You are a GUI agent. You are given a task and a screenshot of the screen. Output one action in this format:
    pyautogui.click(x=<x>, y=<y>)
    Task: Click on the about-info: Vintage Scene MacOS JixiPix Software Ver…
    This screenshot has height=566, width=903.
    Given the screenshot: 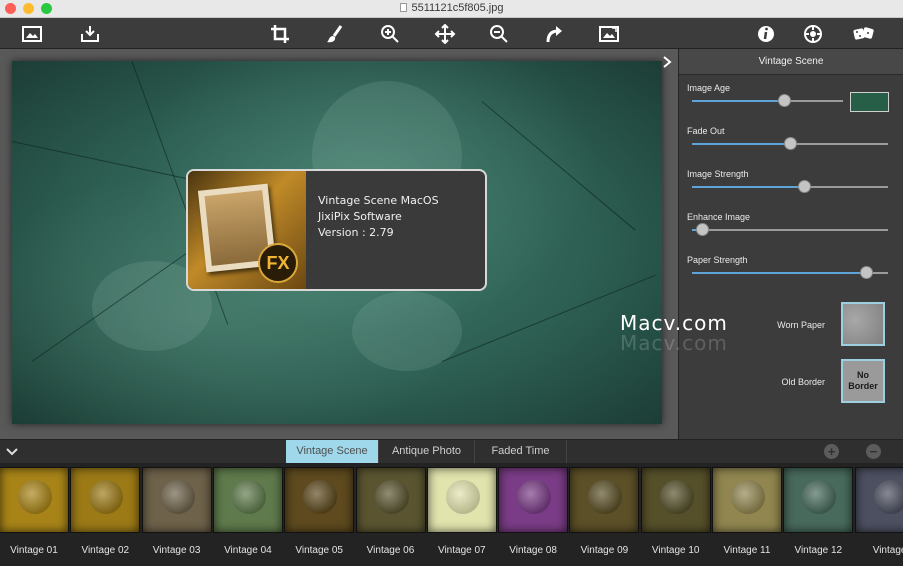 What is the action you would take?
    pyautogui.click(x=378, y=217)
    